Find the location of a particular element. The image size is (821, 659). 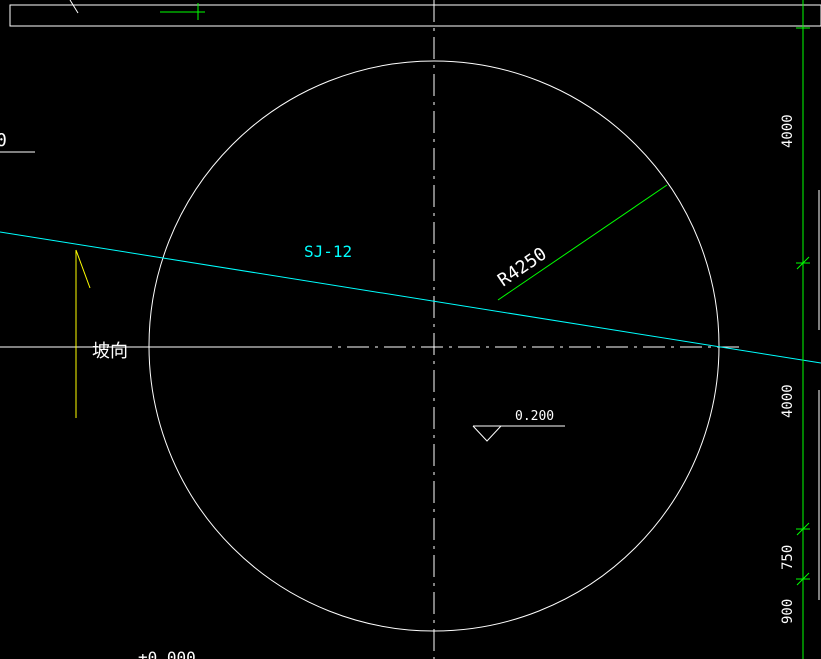

section-label: SJ-12 is located at coordinates (328, 251).